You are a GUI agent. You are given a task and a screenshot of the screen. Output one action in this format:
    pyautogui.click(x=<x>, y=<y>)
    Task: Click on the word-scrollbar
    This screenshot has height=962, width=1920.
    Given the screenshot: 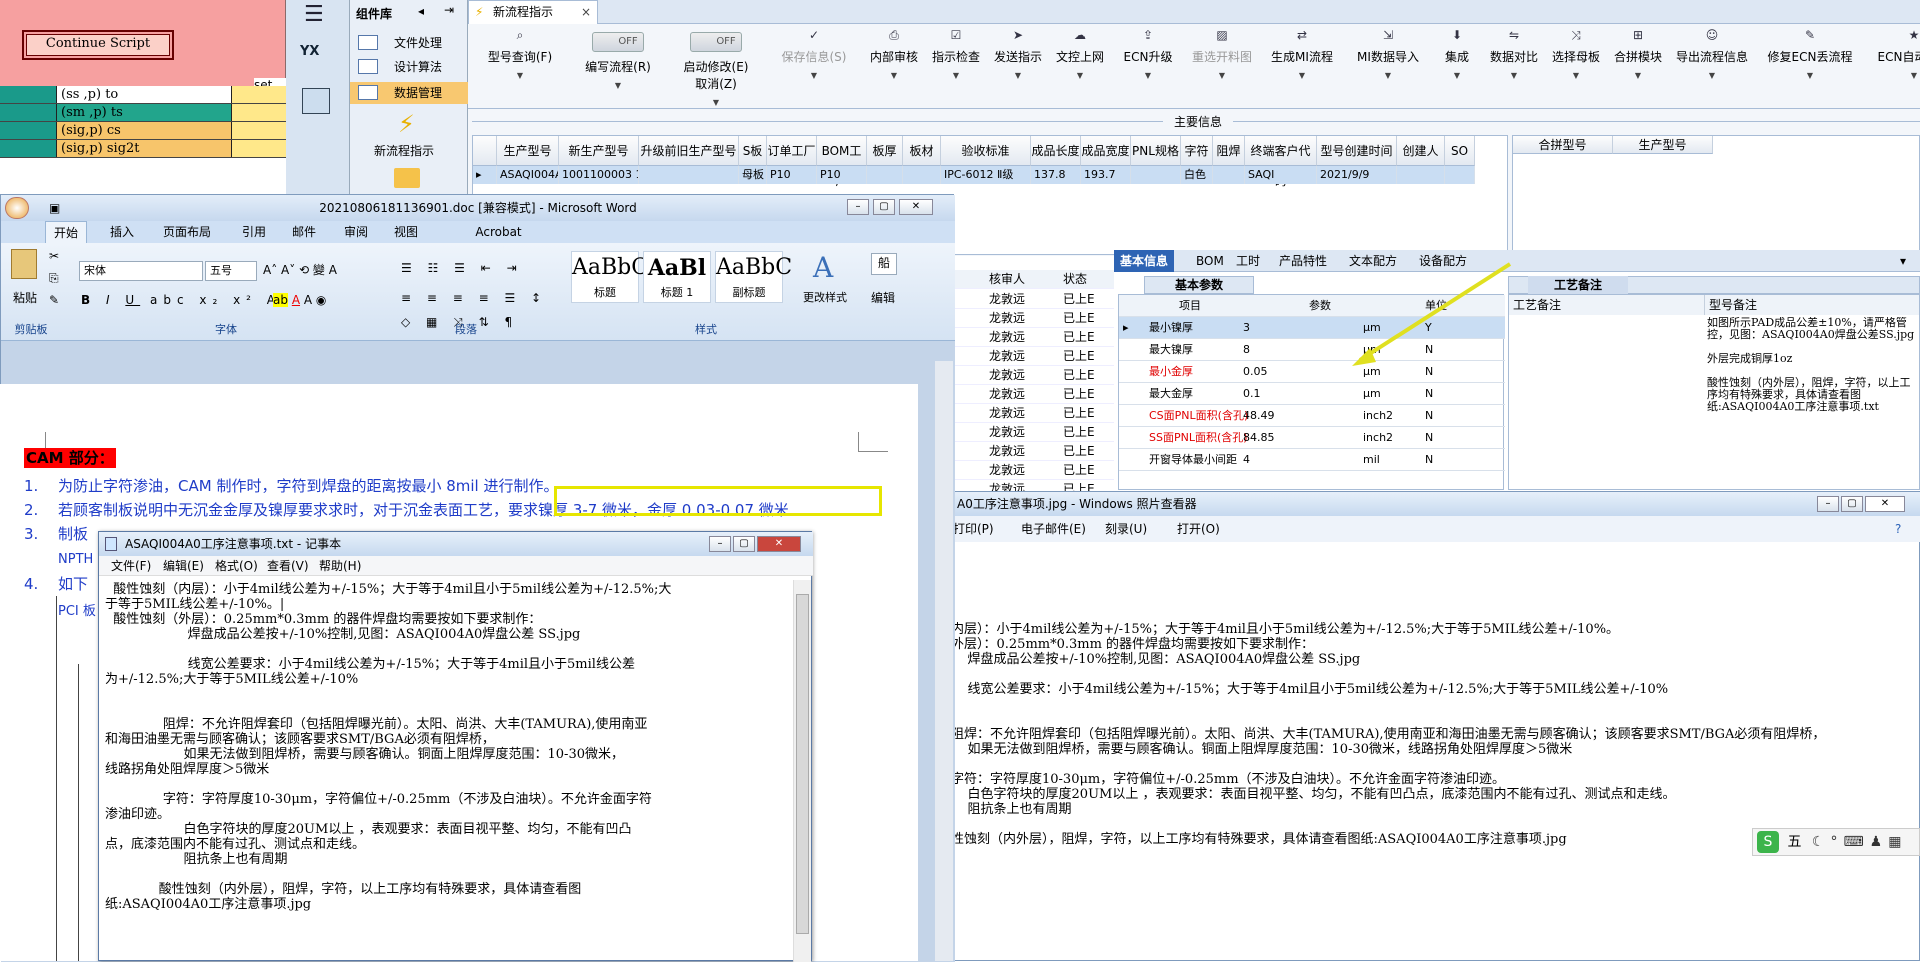 What is the action you would take?
    pyautogui.click(x=944, y=661)
    